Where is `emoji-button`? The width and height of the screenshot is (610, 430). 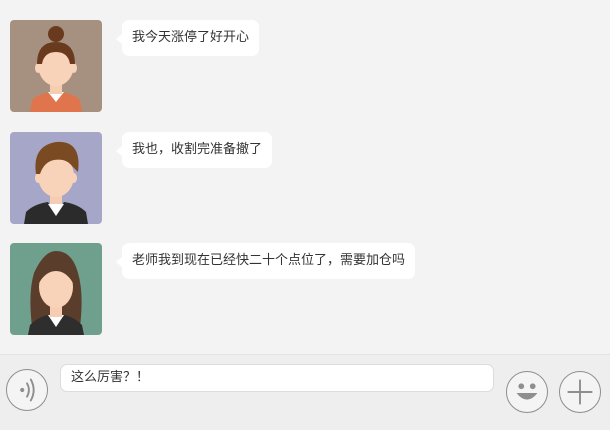 emoji-button is located at coordinates (527, 392).